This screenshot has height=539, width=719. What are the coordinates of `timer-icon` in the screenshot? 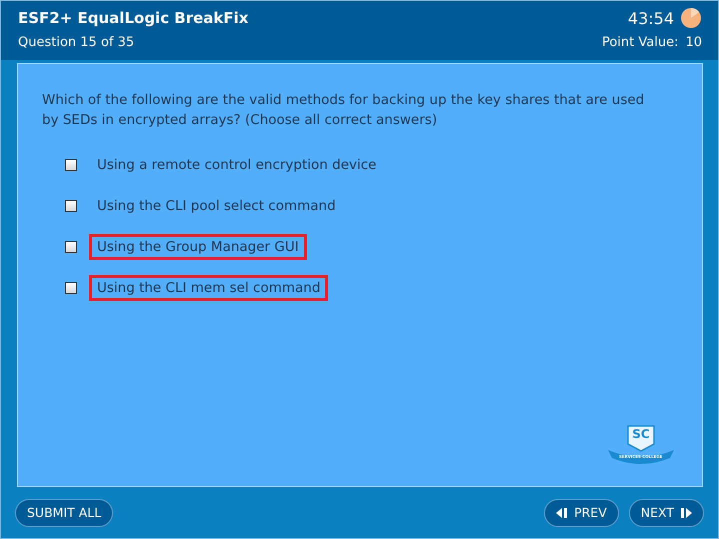 It's located at (691, 18).